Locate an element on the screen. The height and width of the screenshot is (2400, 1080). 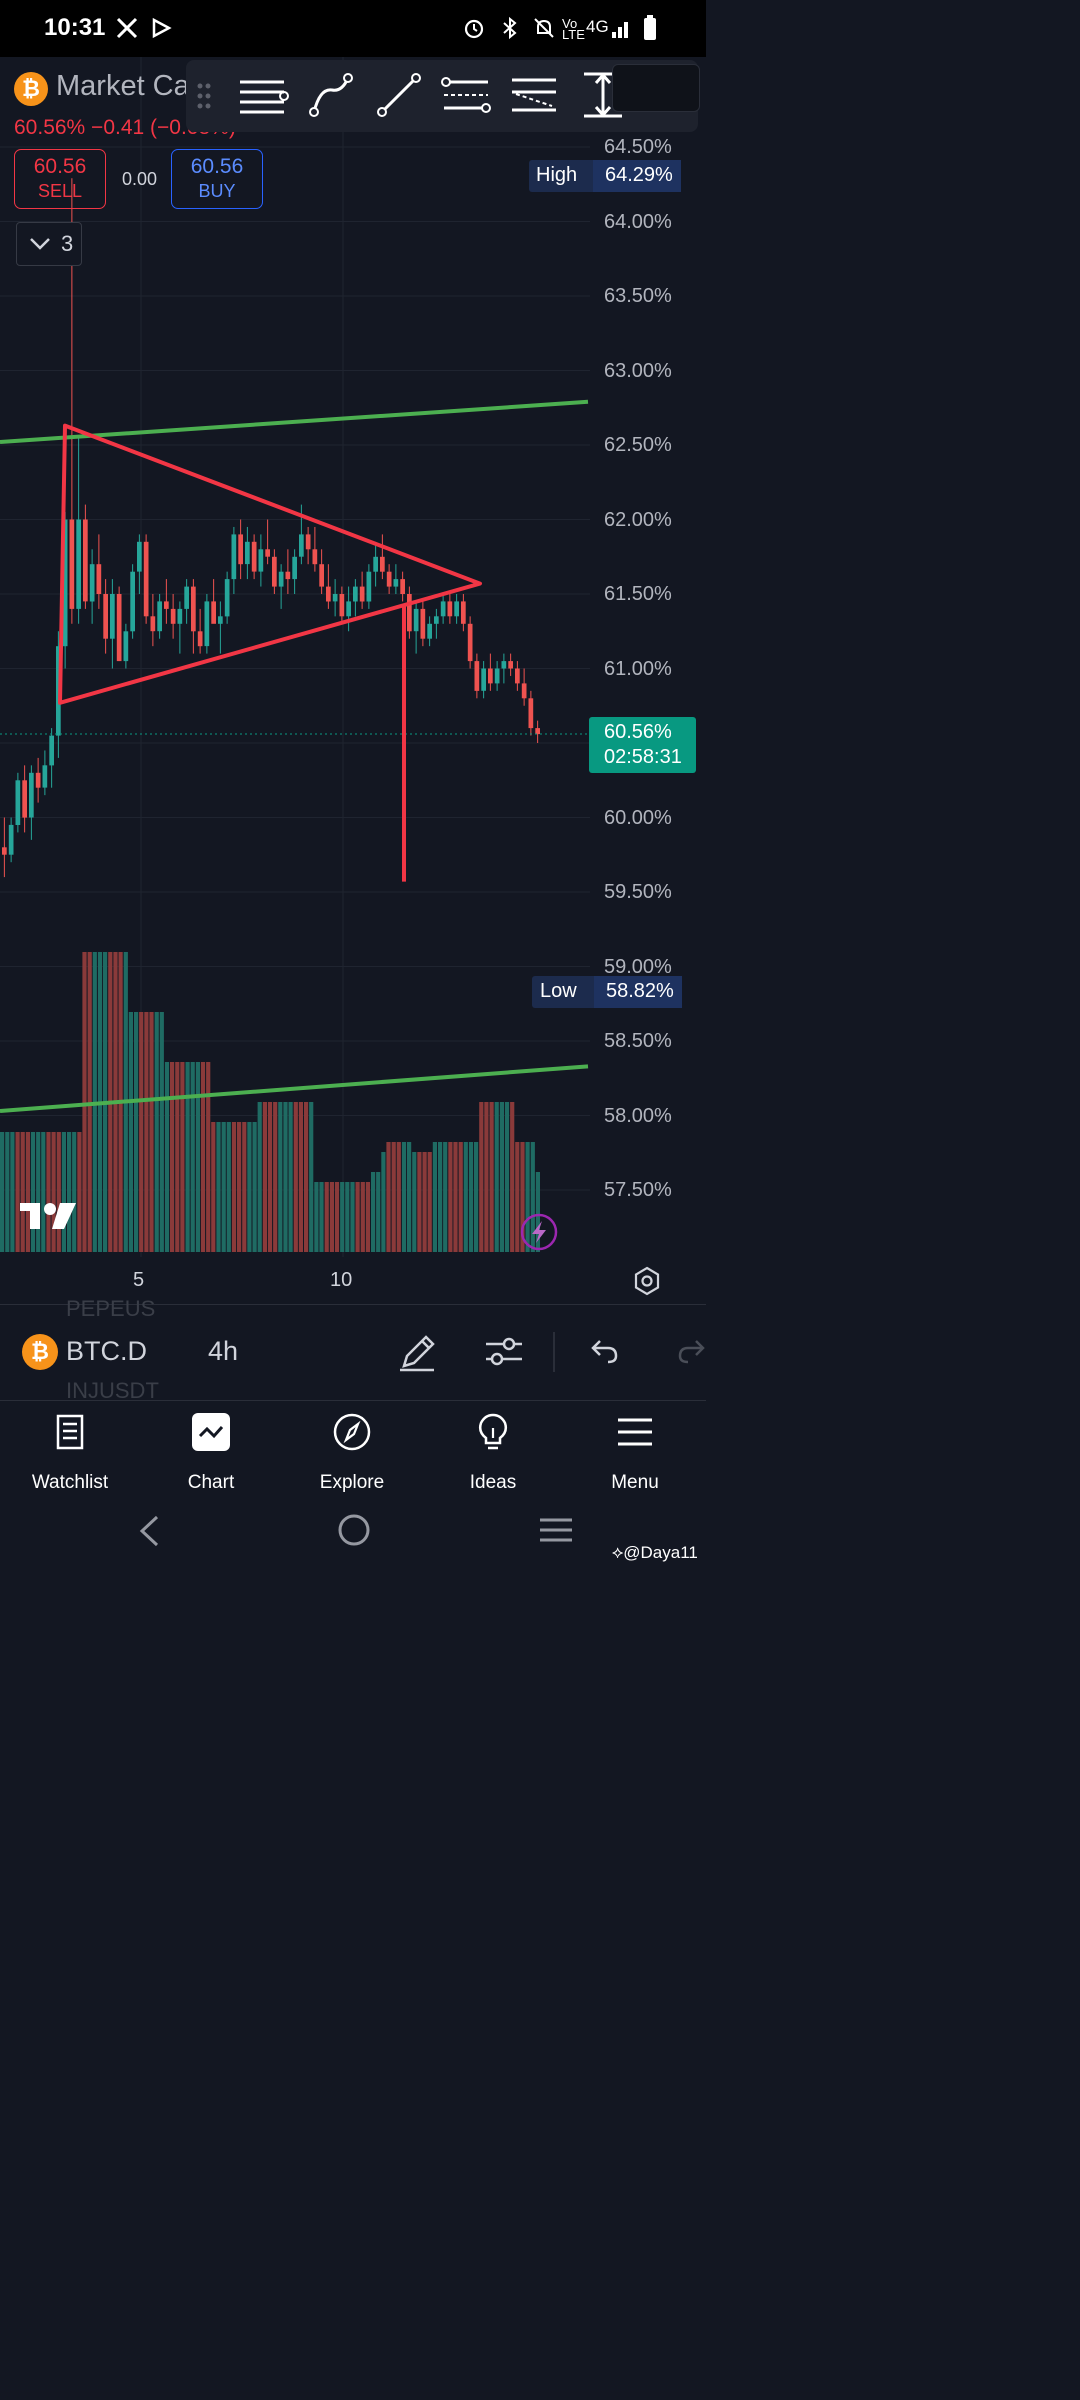
toolbar-overflow-box is located at coordinates (656, 88).